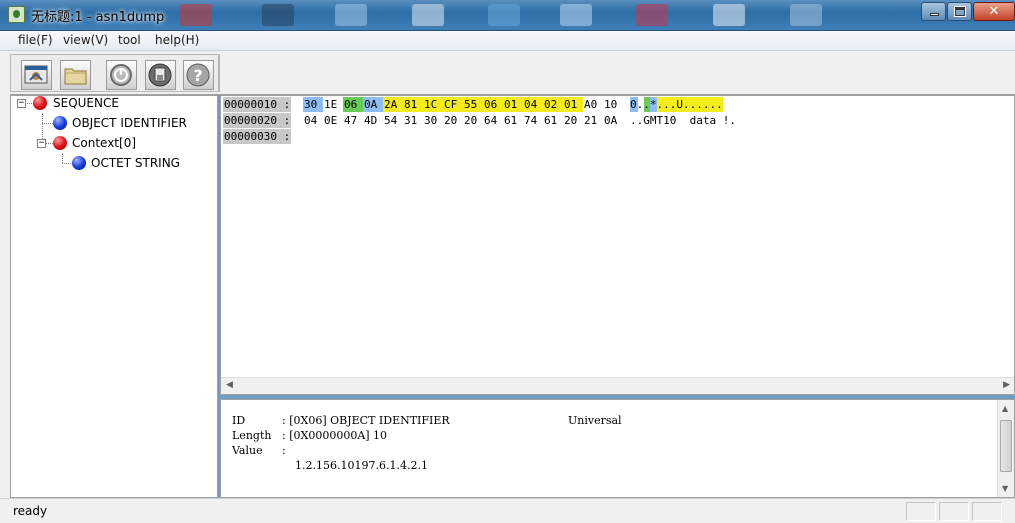 The height and width of the screenshot is (523, 1015). What do you see at coordinates (933, 11) in the screenshot?
I see `minimize-button` at bounding box center [933, 11].